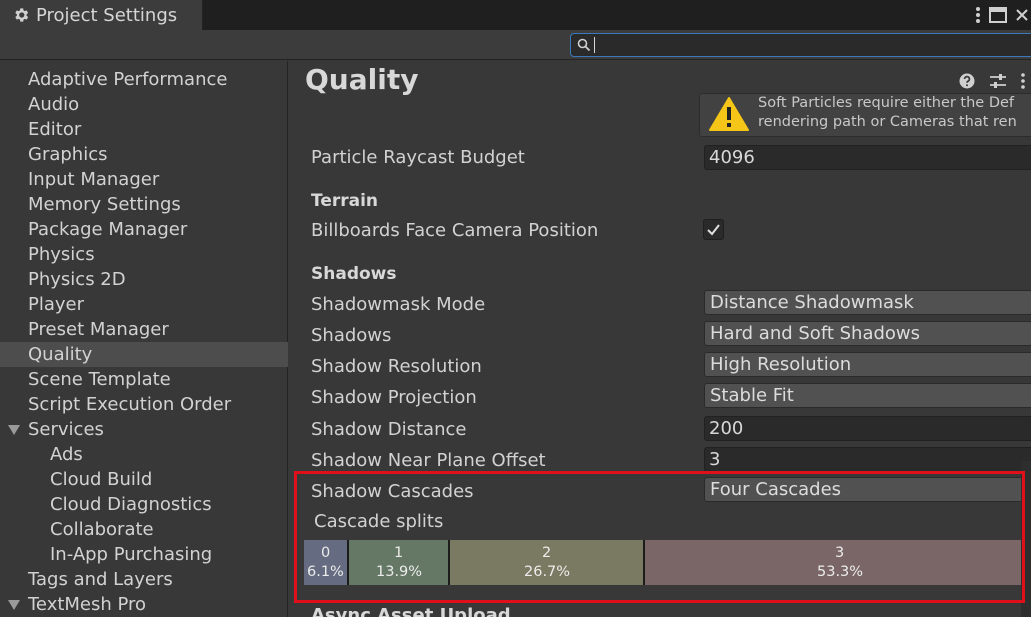 This screenshot has height=617, width=1031. I want to click on warning-icon, so click(729, 114).